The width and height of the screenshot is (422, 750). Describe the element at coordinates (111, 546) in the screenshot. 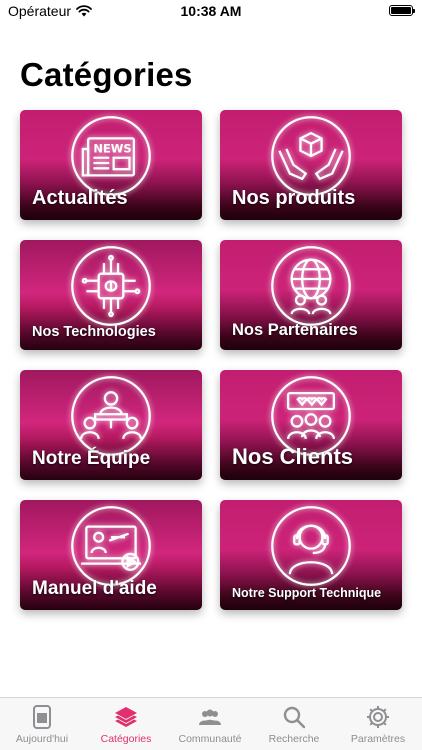

I see `video-tutorial-icon` at that location.